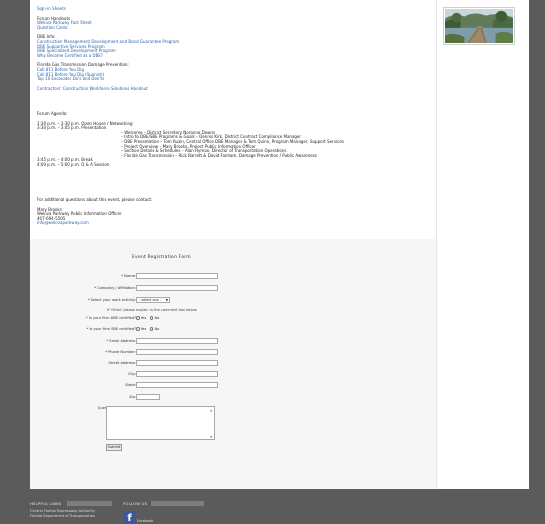  What do you see at coordinates (147, 329) in the screenshot?
I see `sbe-radio-group: Yes No` at bounding box center [147, 329].